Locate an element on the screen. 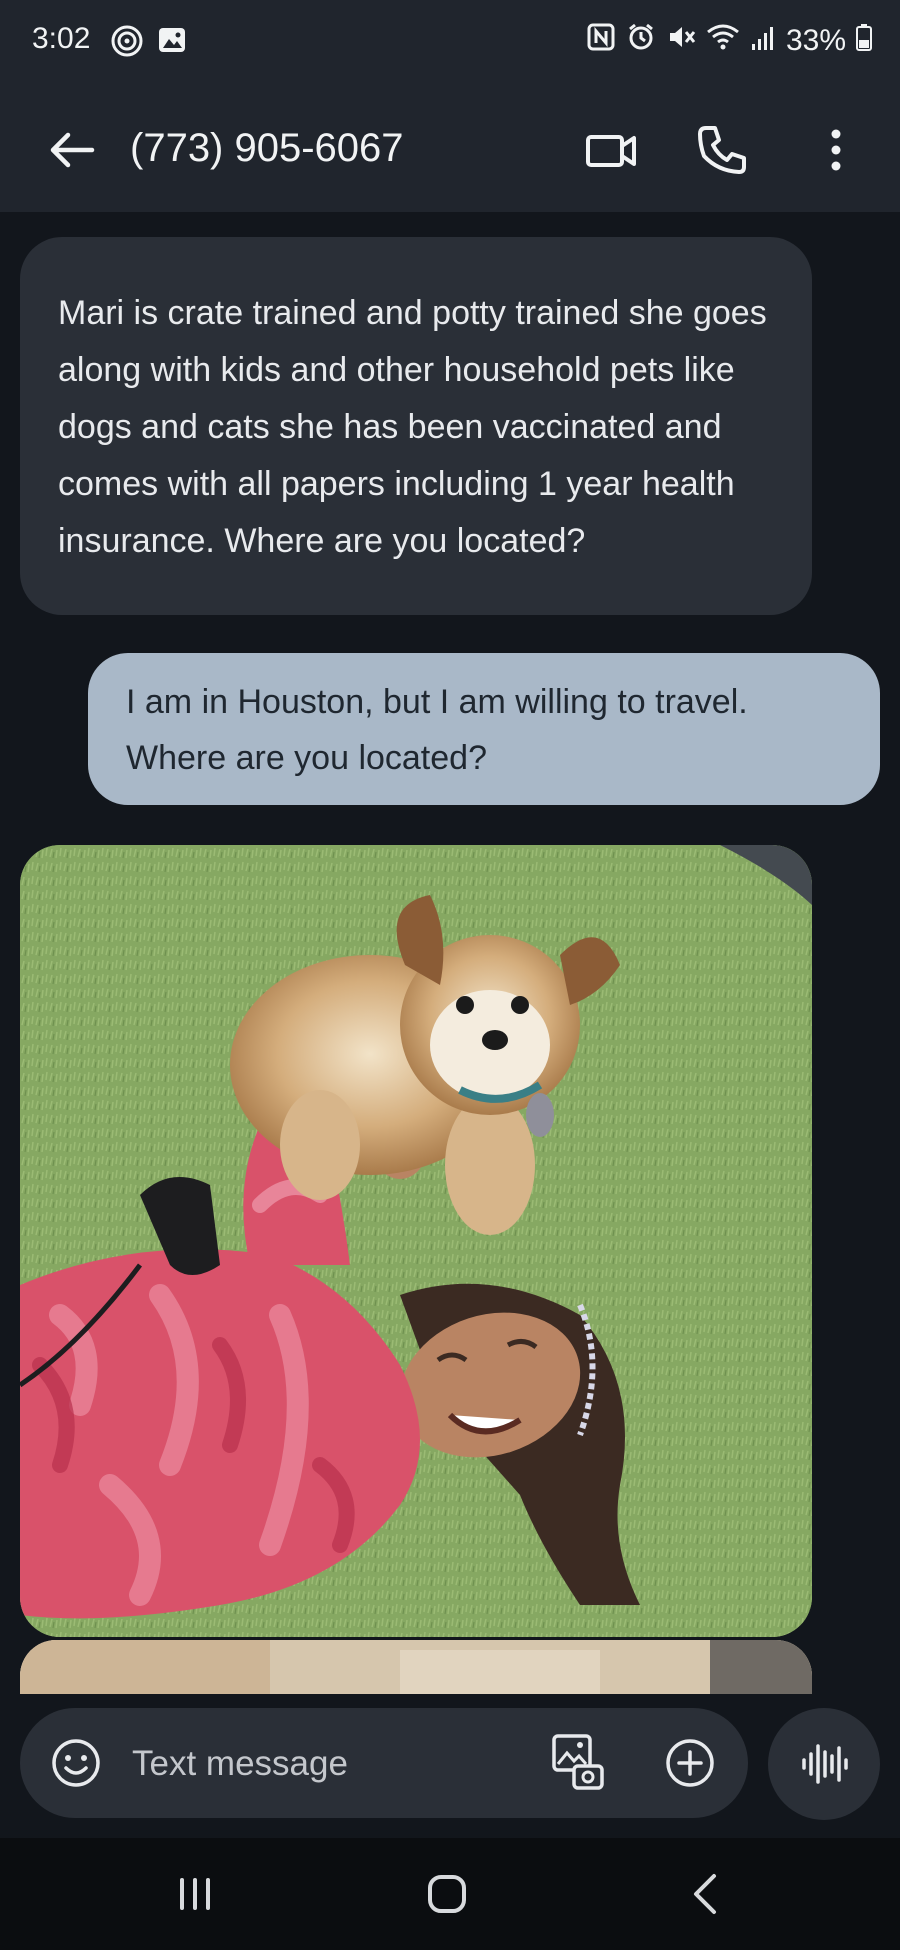 The image size is (900, 1950). battery-icon is located at coordinates (864, 41).